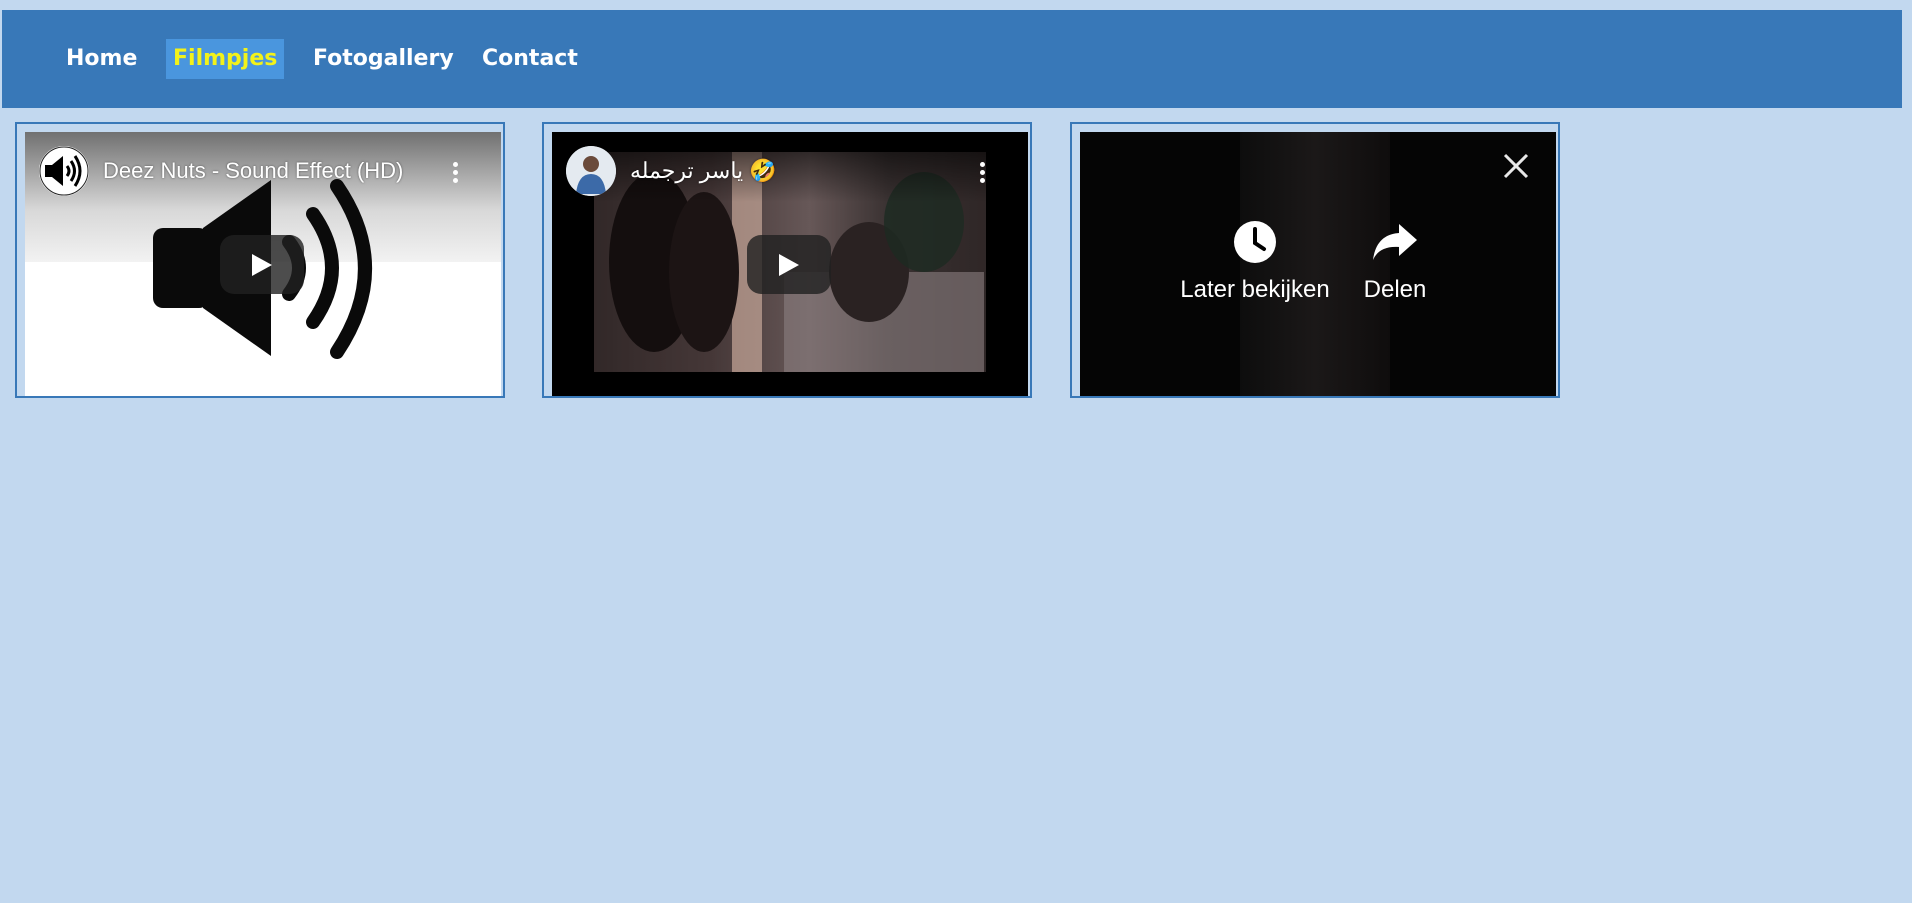  I want to click on youtube-player-1: Deez Nuts - Sound Effect (HD), so click(263, 264).